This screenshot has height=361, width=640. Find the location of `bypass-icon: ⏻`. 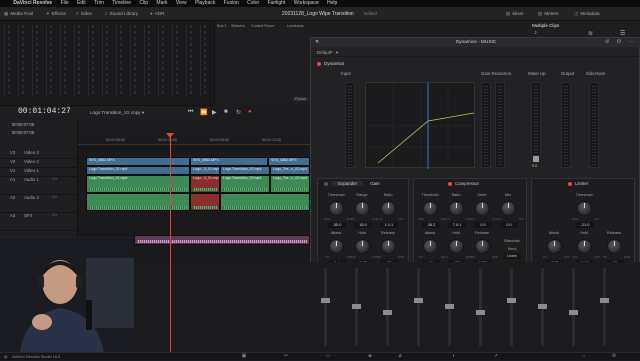

bypass-icon: ⏻ is located at coordinates (619, 42).